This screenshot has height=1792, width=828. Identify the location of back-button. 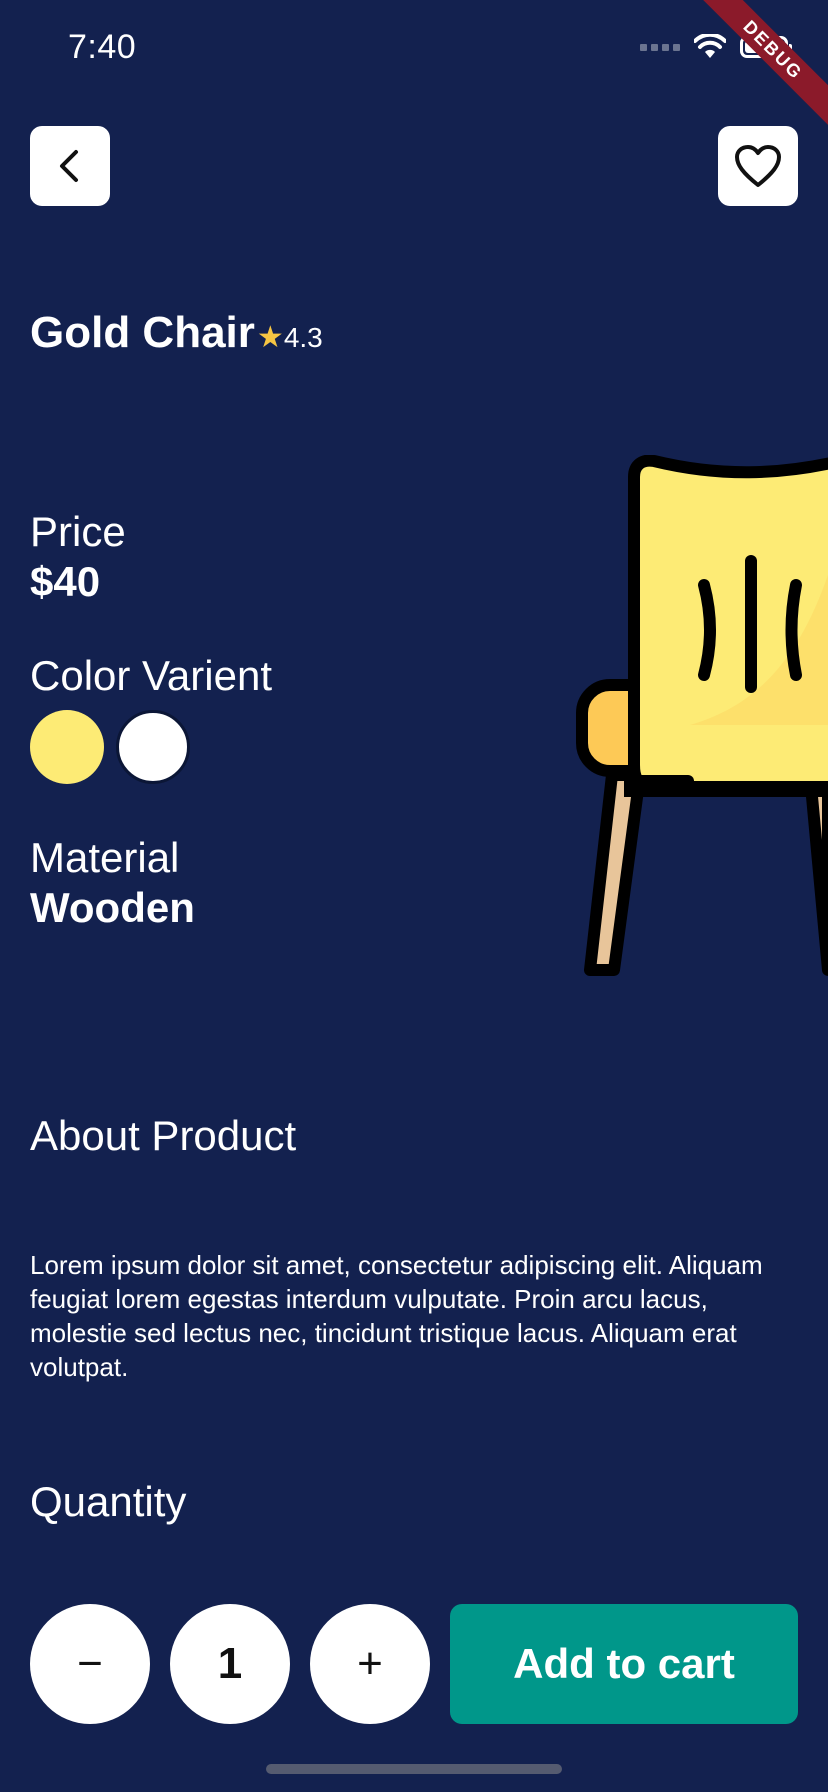
(70, 166).